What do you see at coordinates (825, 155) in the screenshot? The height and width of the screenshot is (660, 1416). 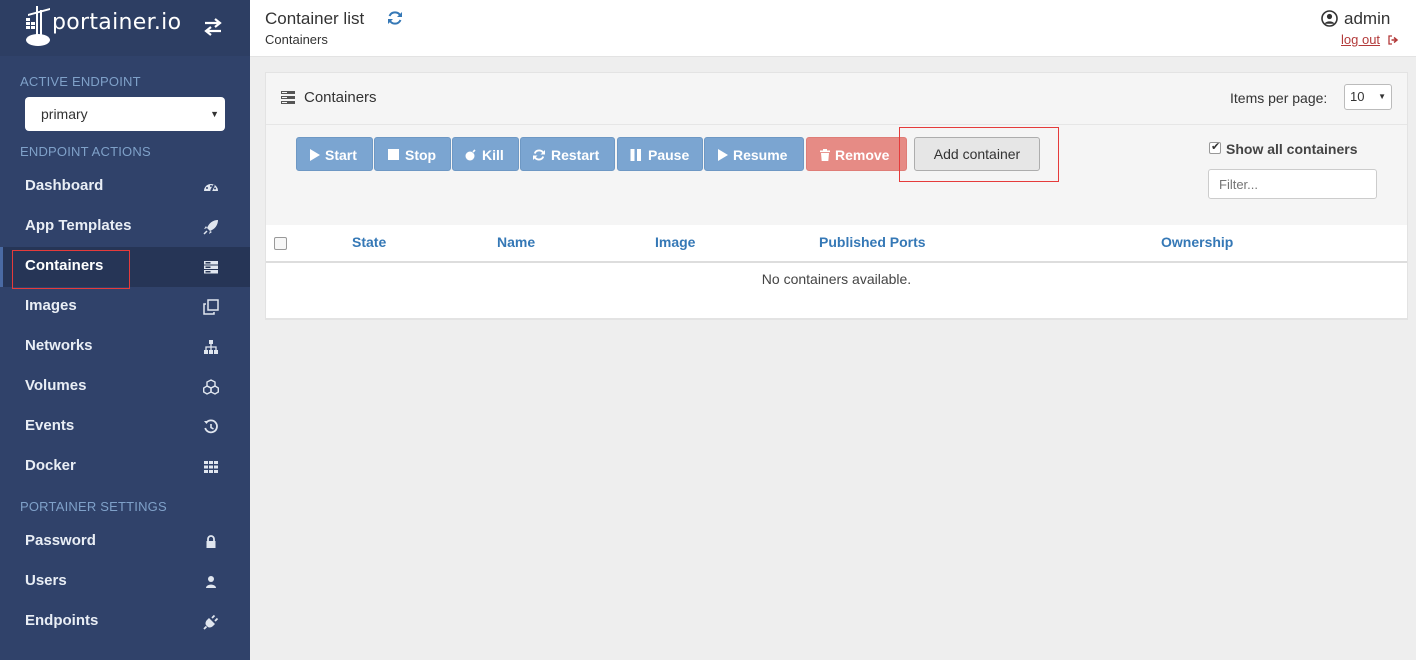 I see `trash-icon` at bounding box center [825, 155].